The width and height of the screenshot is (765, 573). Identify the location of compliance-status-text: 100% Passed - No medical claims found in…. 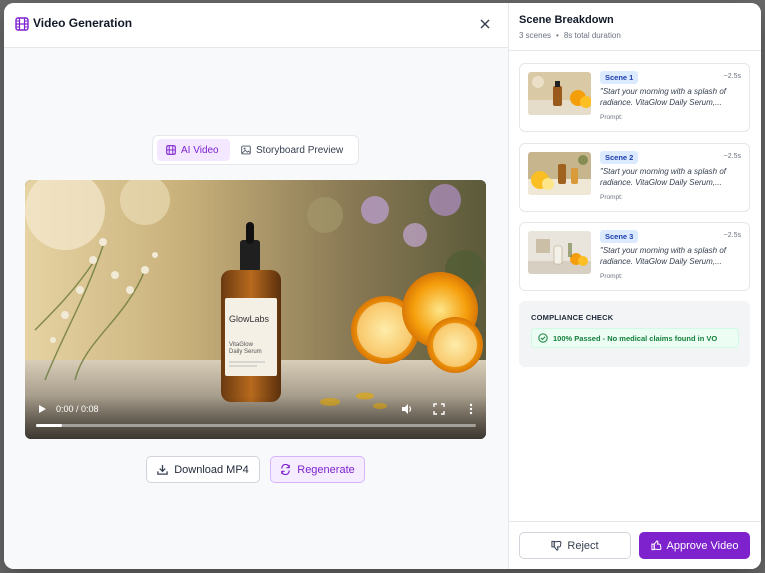
(635, 338).